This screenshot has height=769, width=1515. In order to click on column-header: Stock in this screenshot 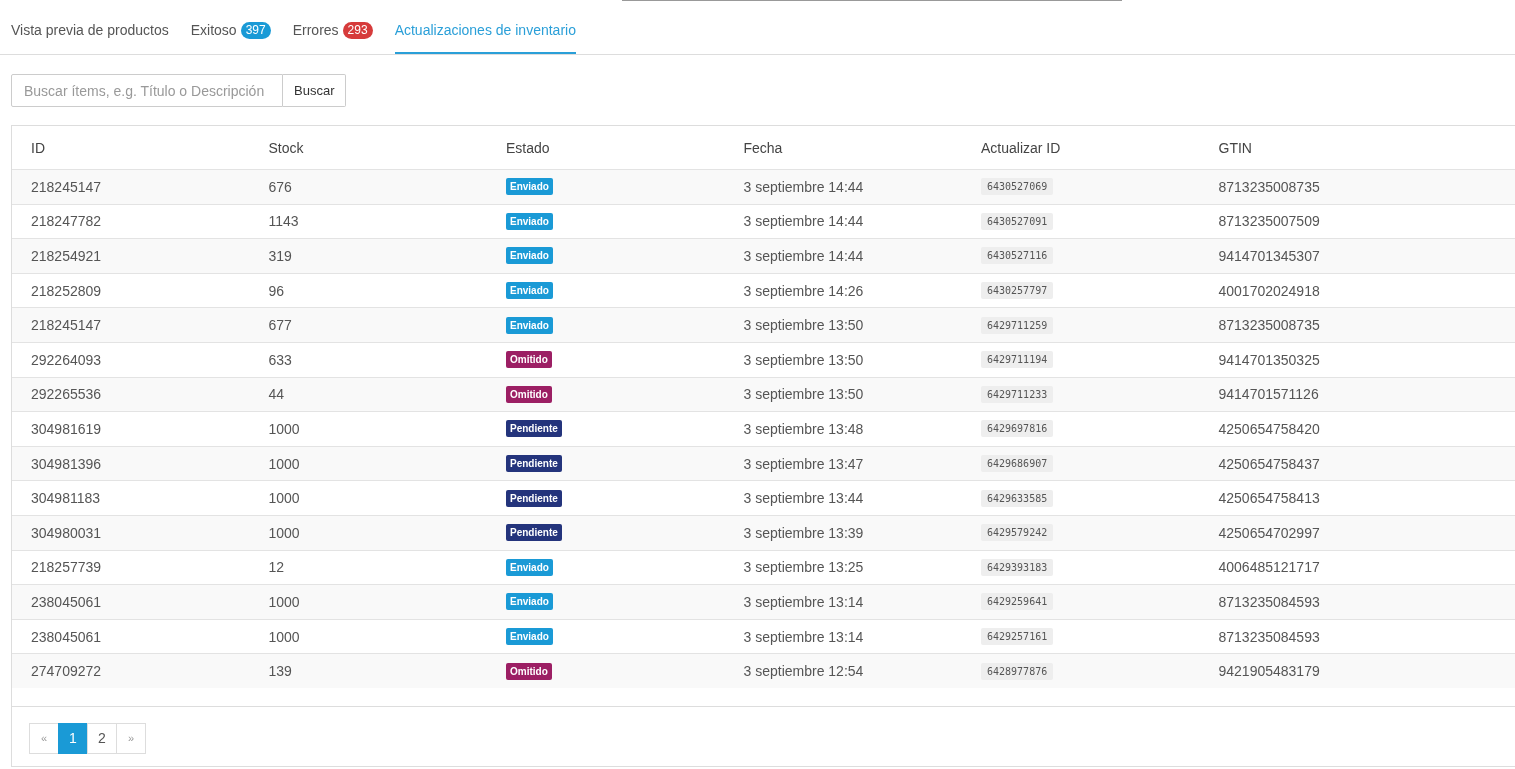, I will do `click(286, 147)`.